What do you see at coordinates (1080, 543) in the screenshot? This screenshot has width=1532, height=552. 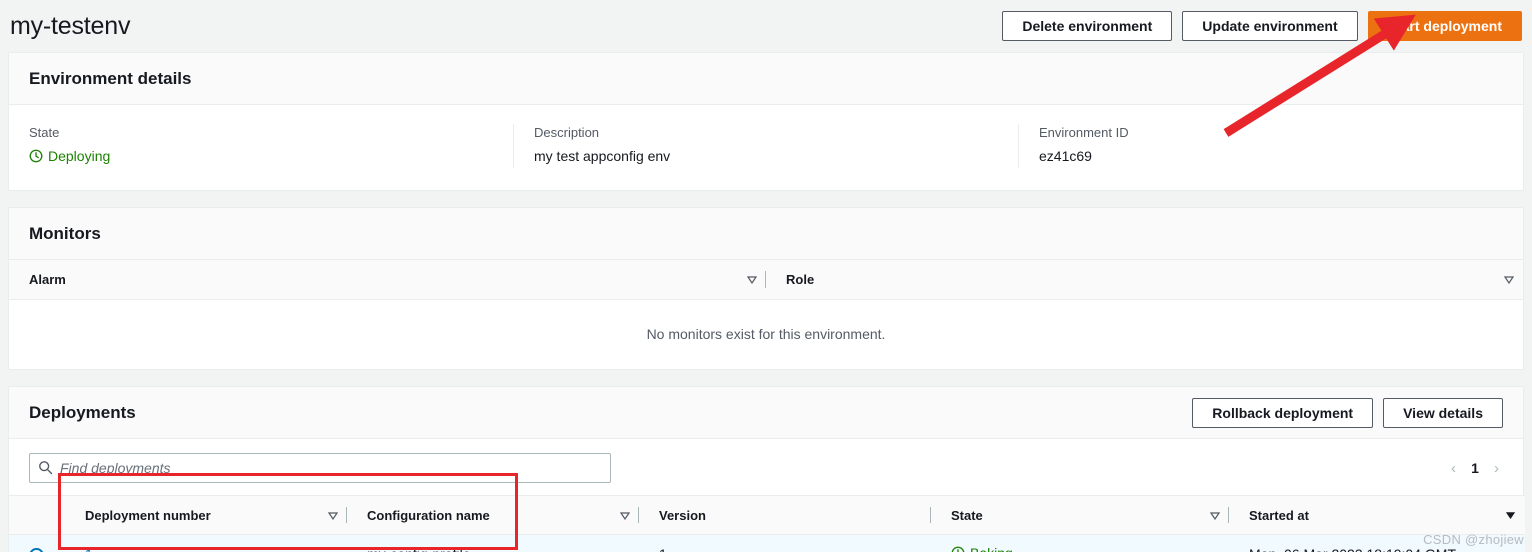 I see `cell-state: Baking` at bounding box center [1080, 543].